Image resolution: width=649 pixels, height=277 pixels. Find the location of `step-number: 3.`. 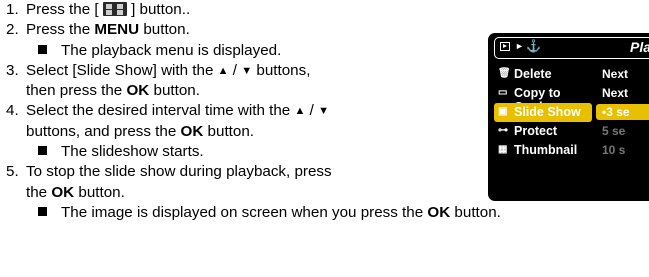

step-number: 3. is located at coordinates (12, 70).